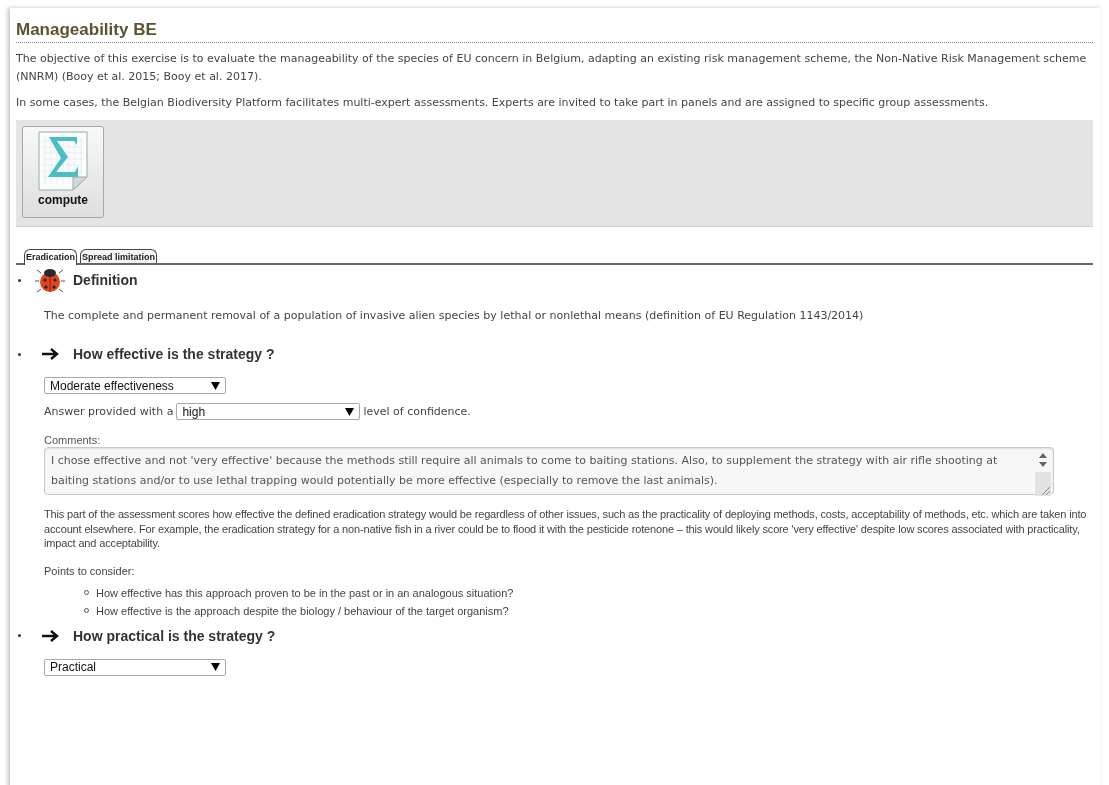  Describe the element at coordinates (174, 354) in the screenshot. I see `section-heading: How effective is the strategy ?` at that location.